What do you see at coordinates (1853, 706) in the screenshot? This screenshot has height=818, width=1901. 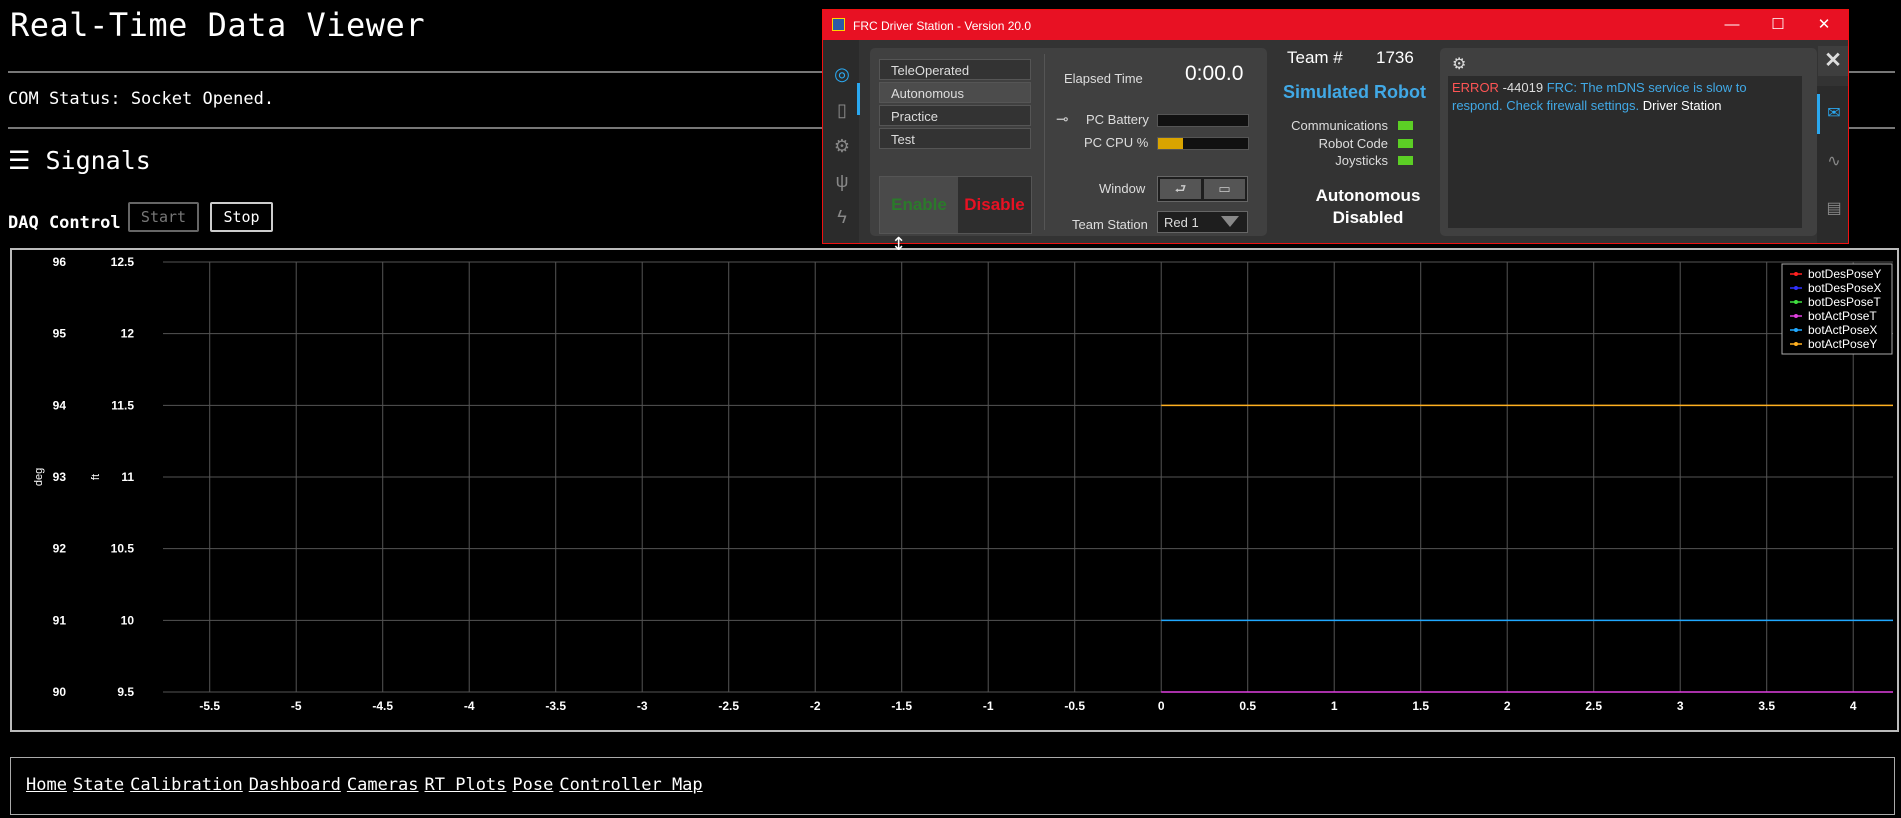 I see `x-tick-label: 4` at bounding box center [1853, 706].